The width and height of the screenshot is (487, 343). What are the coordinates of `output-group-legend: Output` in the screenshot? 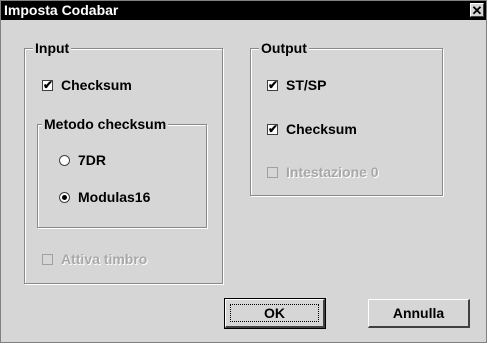 It's located at (284, 48).